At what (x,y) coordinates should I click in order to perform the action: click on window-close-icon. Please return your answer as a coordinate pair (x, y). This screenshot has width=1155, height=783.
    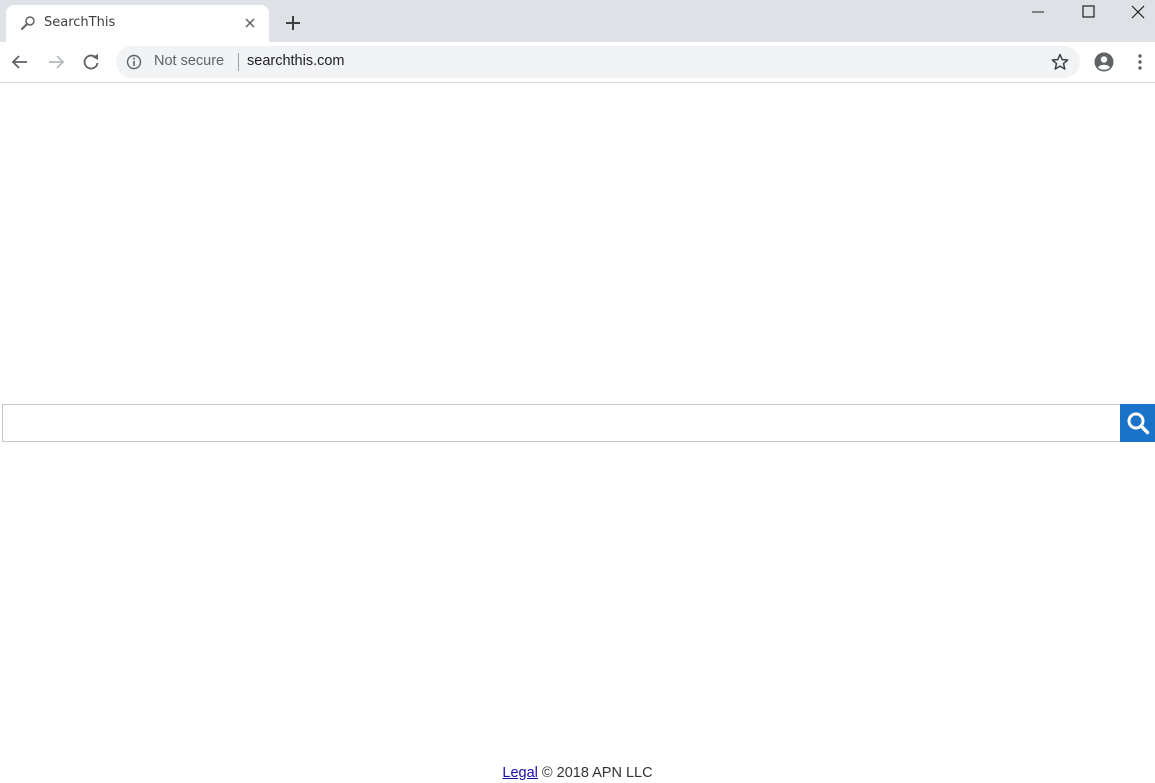
    Looking at the image, I should click on (1135, 15).